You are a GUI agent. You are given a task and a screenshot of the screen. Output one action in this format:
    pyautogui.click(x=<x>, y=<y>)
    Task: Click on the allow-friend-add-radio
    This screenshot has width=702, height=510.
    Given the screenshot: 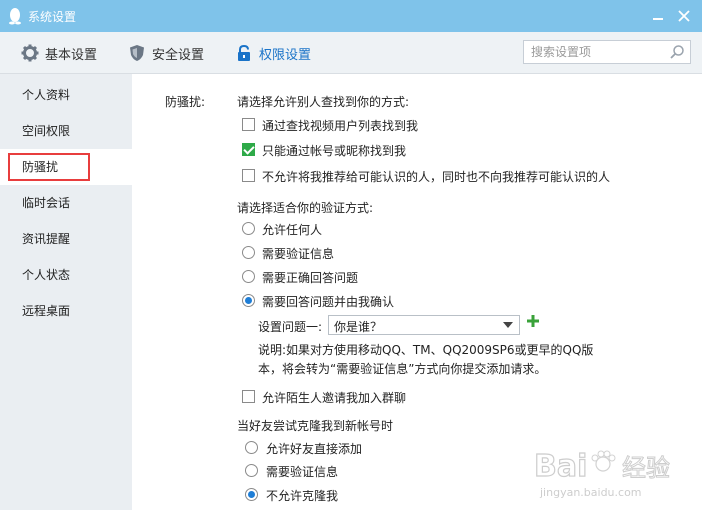 What is the action you would take?
    pyautogui.click(x=251, y=447)
    